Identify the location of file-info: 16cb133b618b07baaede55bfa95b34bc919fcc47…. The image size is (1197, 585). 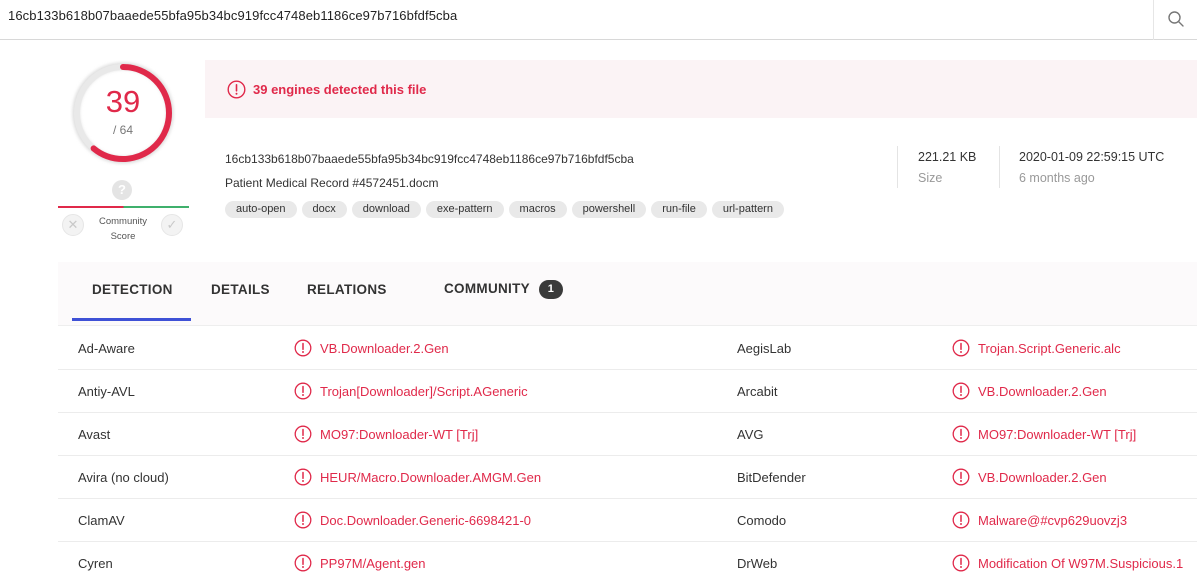
(701, 181).